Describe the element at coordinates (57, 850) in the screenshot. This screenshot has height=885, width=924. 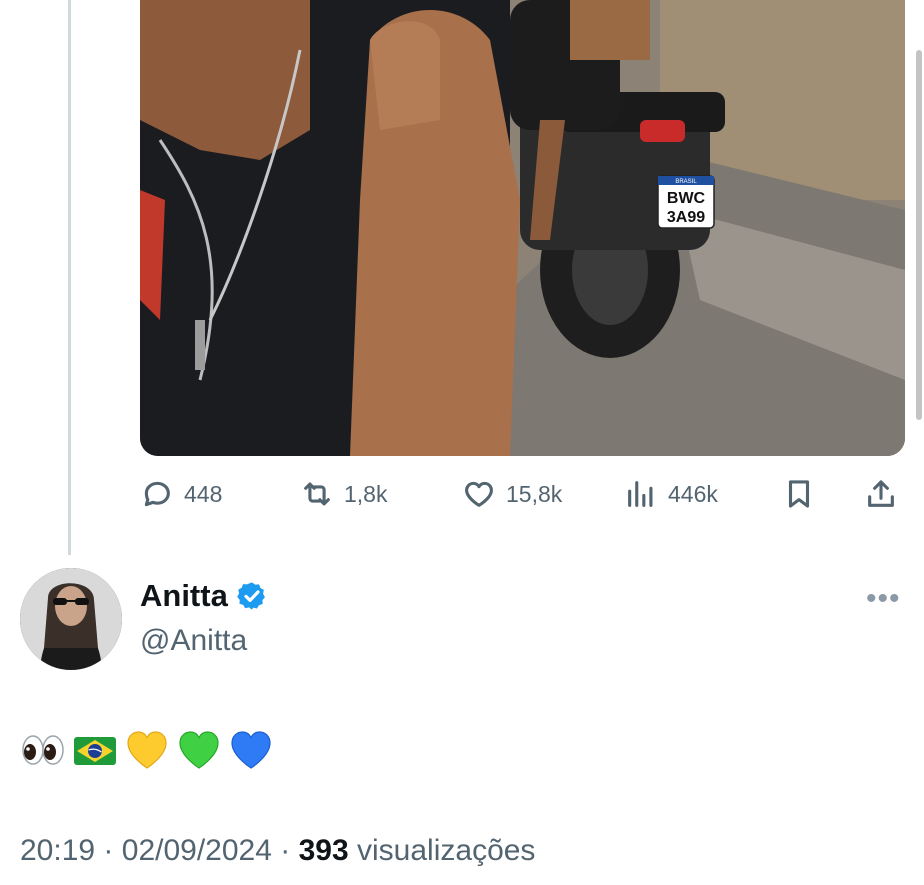
I see `tweet-time: 20:19` at that location.